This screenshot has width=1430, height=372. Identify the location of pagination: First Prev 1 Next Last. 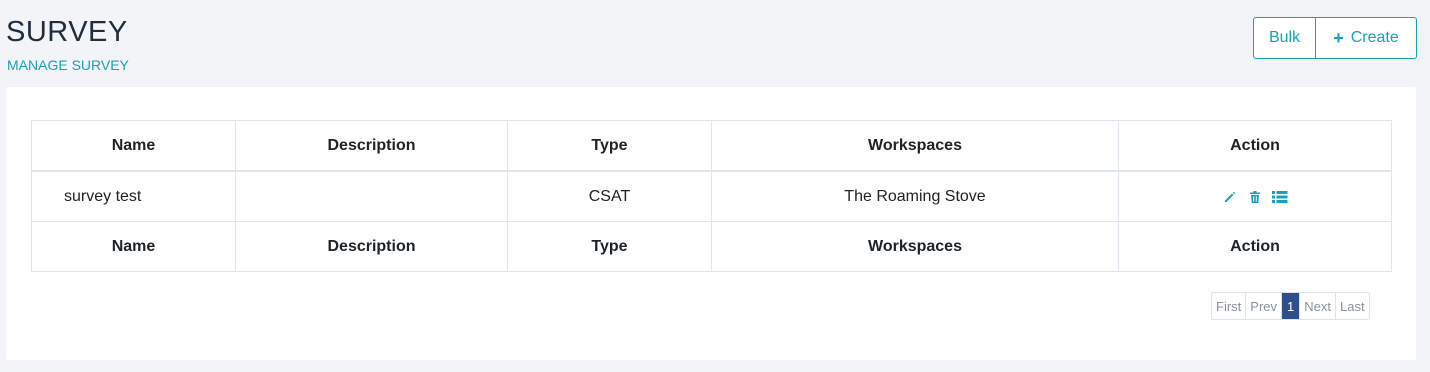
(1290, 306).